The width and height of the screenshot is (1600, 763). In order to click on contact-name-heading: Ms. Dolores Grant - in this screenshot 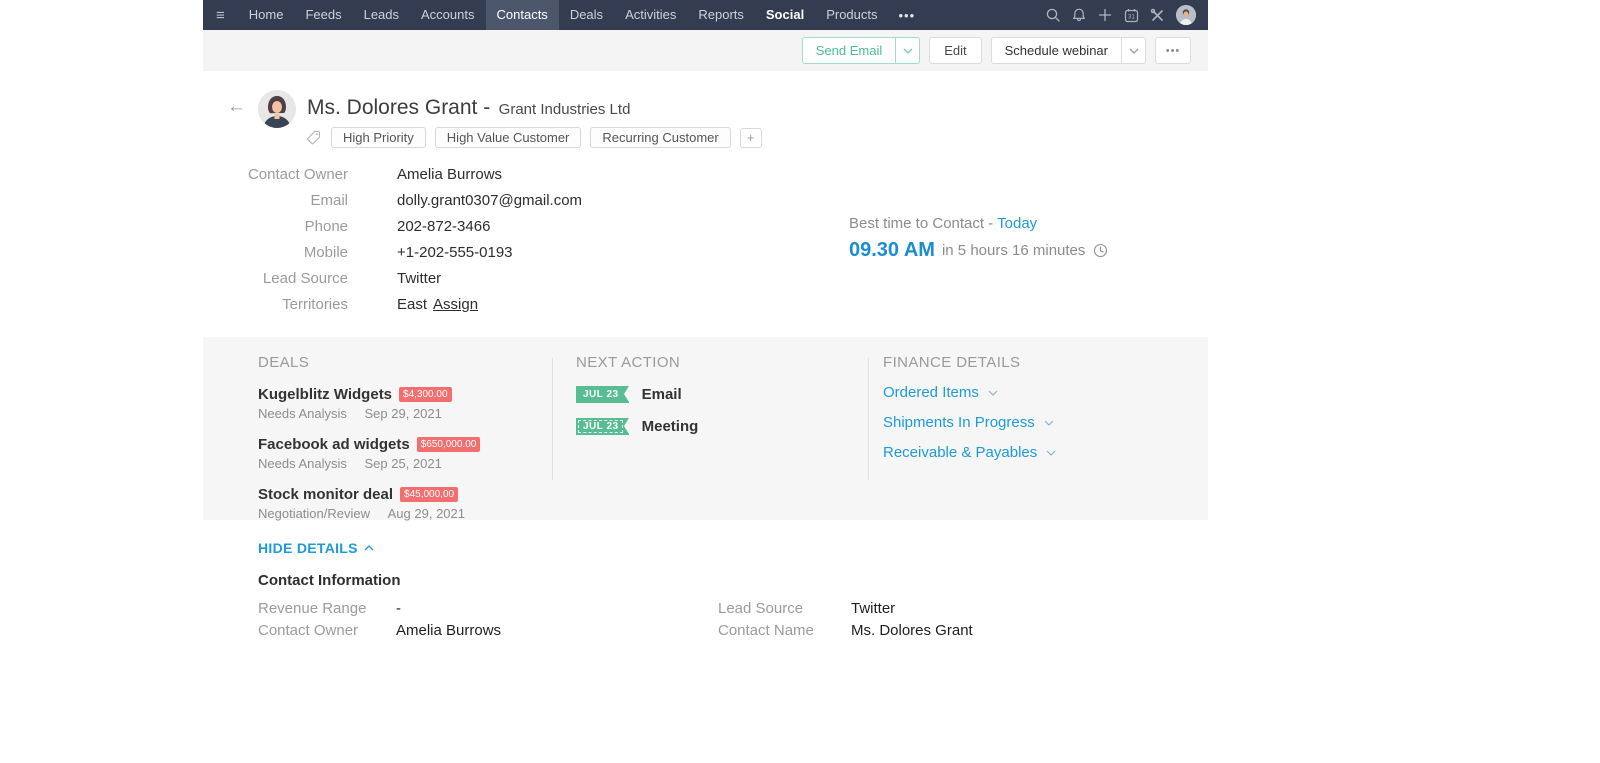, I will do `click(399, 107)`.